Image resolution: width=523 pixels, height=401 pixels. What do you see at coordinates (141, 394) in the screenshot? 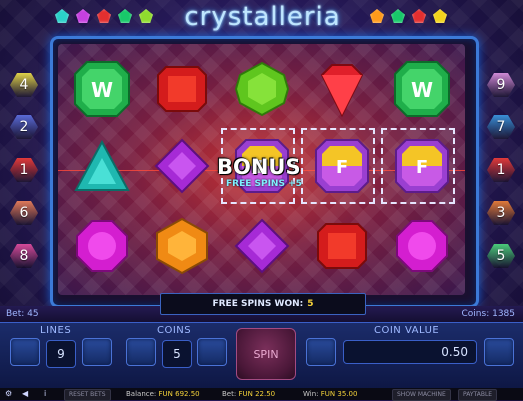
I see `balance-label: Balance:` at bounding box center [141, 394].